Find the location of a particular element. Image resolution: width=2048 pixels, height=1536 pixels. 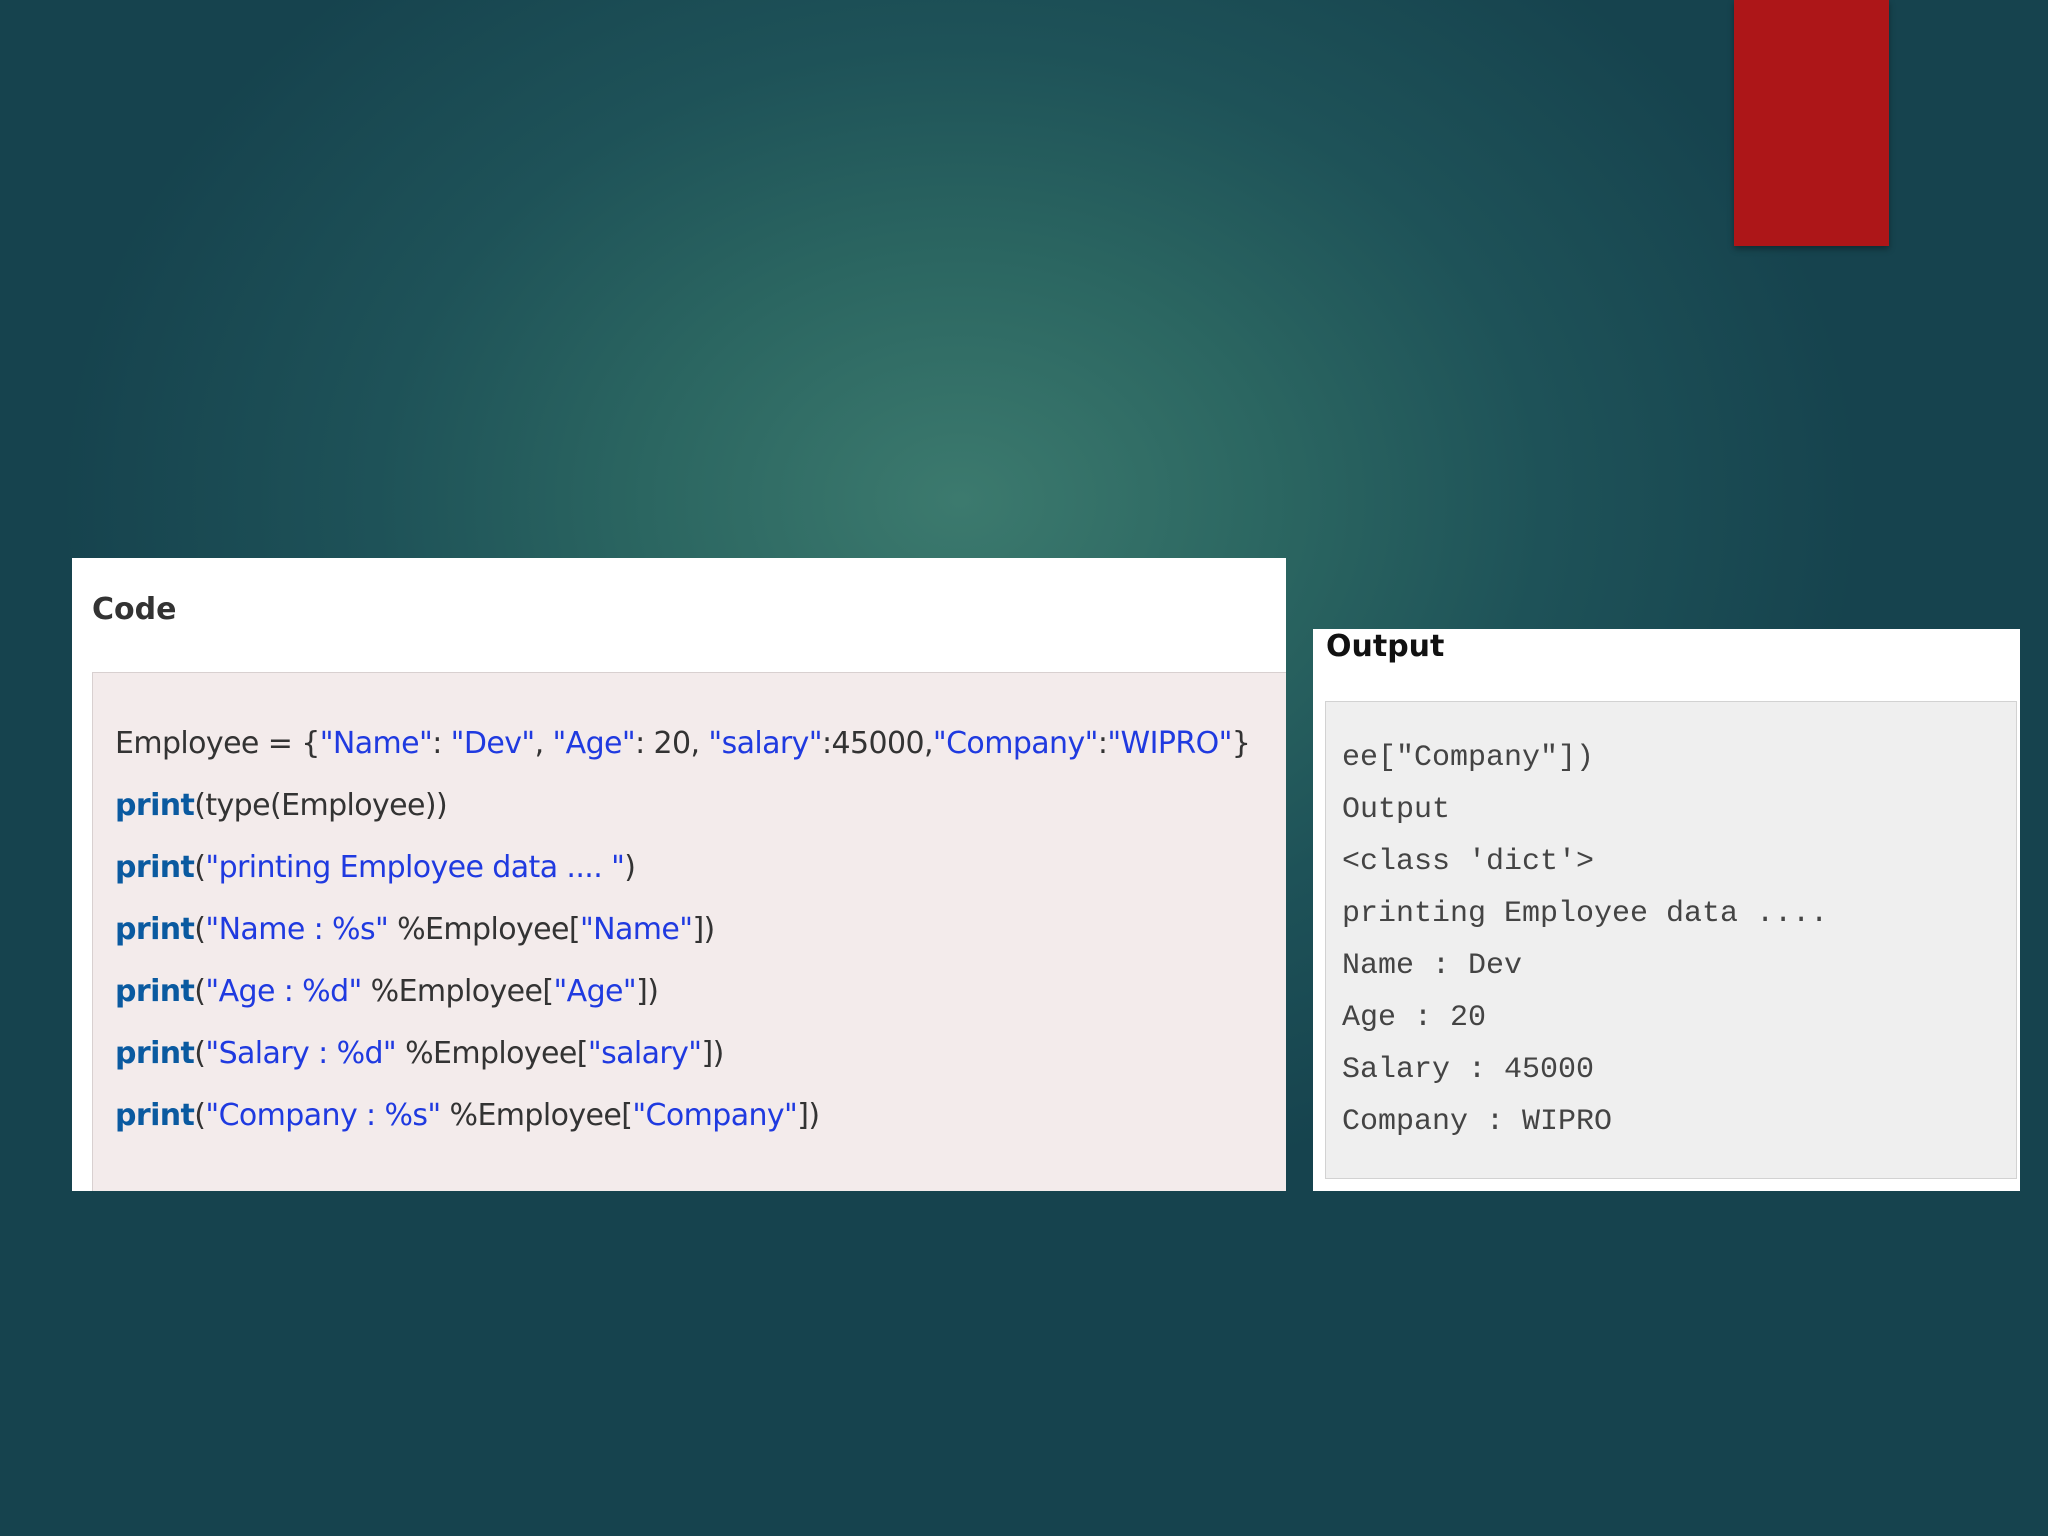

code-text: Employee = { is located at coordinates (217, 743).